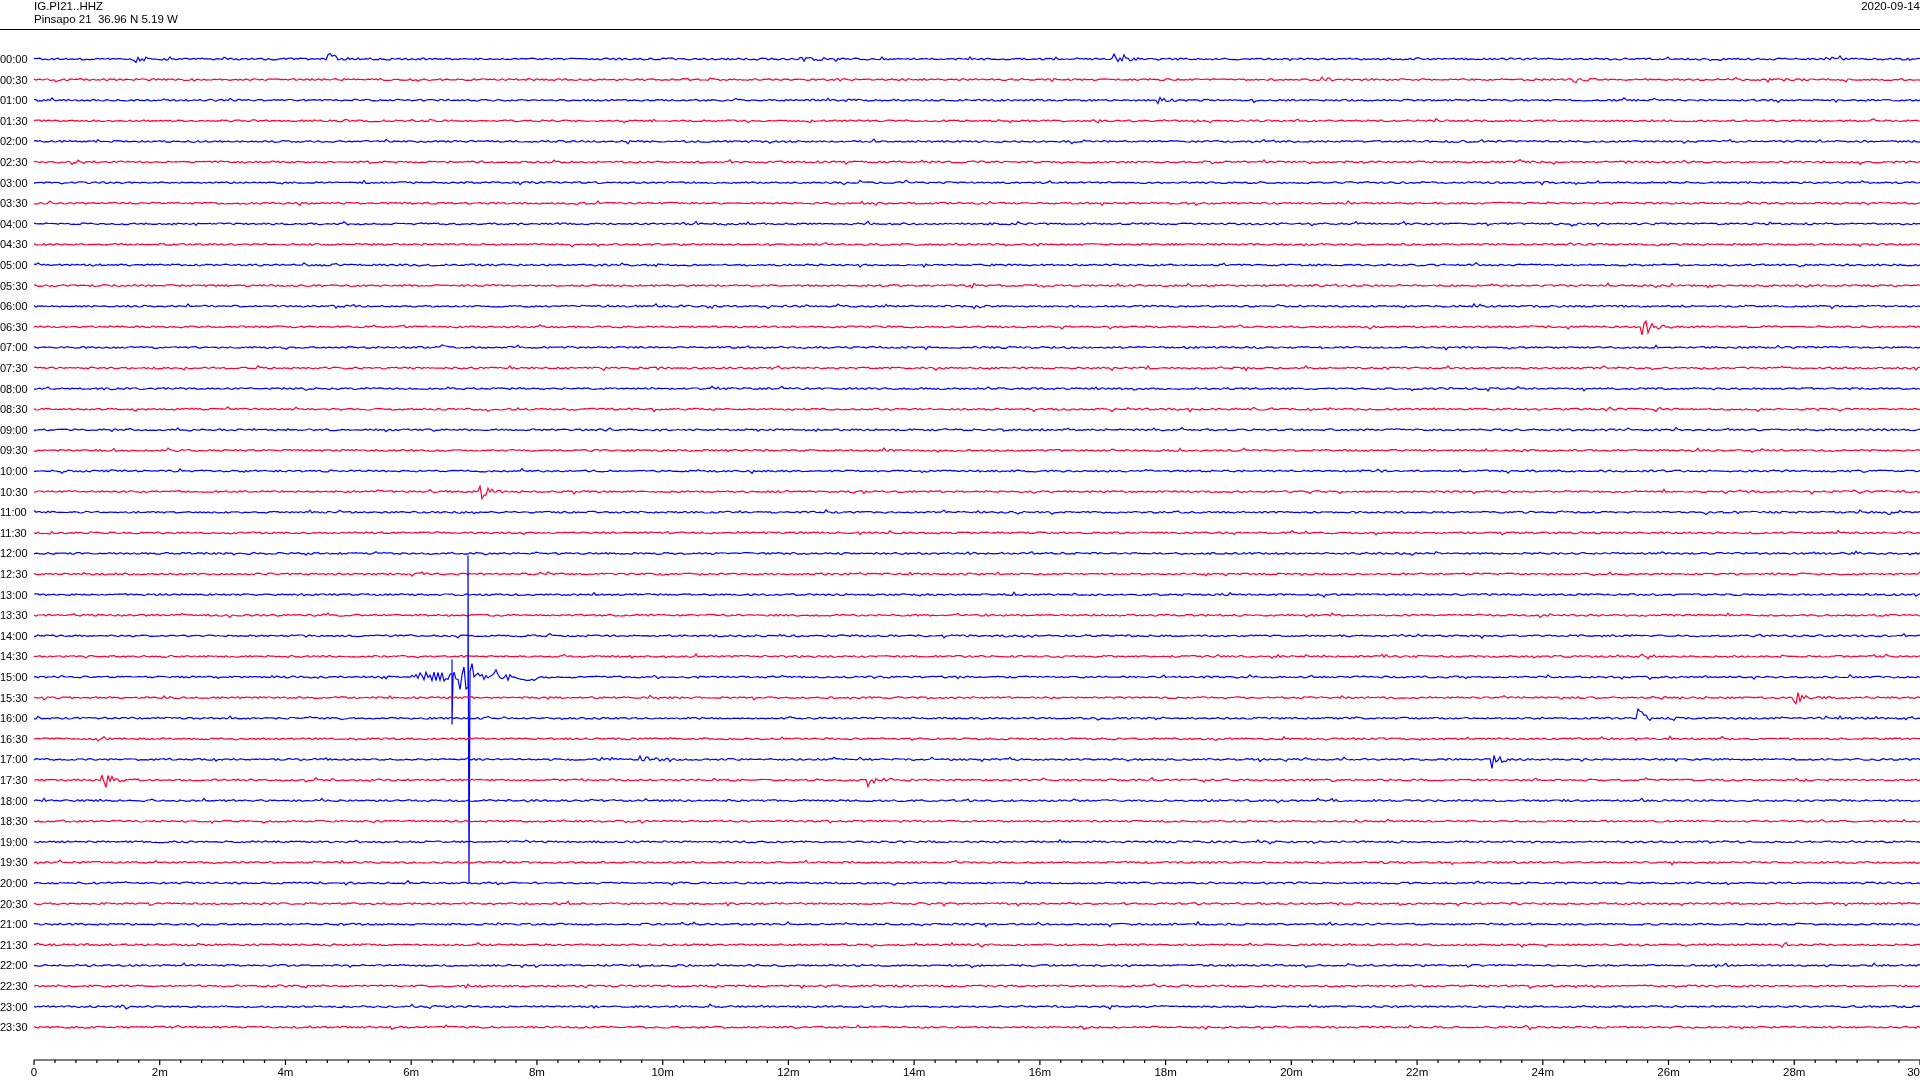 The width and height of the screenshot is (1920, 1080). Describe the element at coordinates (14, 79) in the screenshot. I see `time-label: 00:30` at that location.